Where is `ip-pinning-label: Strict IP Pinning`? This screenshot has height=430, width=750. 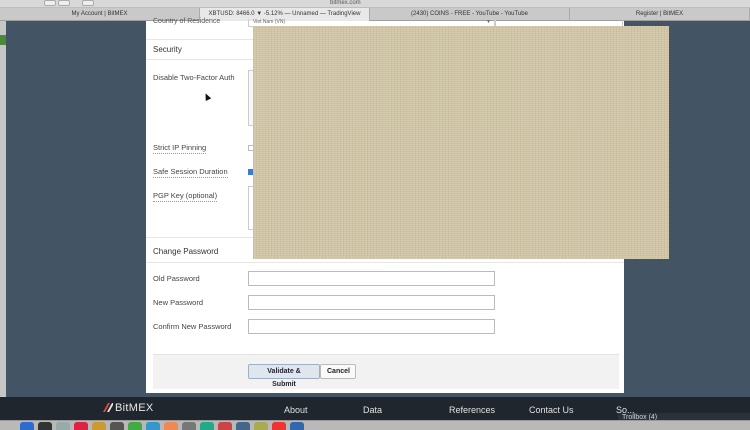
ip-pinning-label: Strict IP Pinning is located at coordinates (180, 148).